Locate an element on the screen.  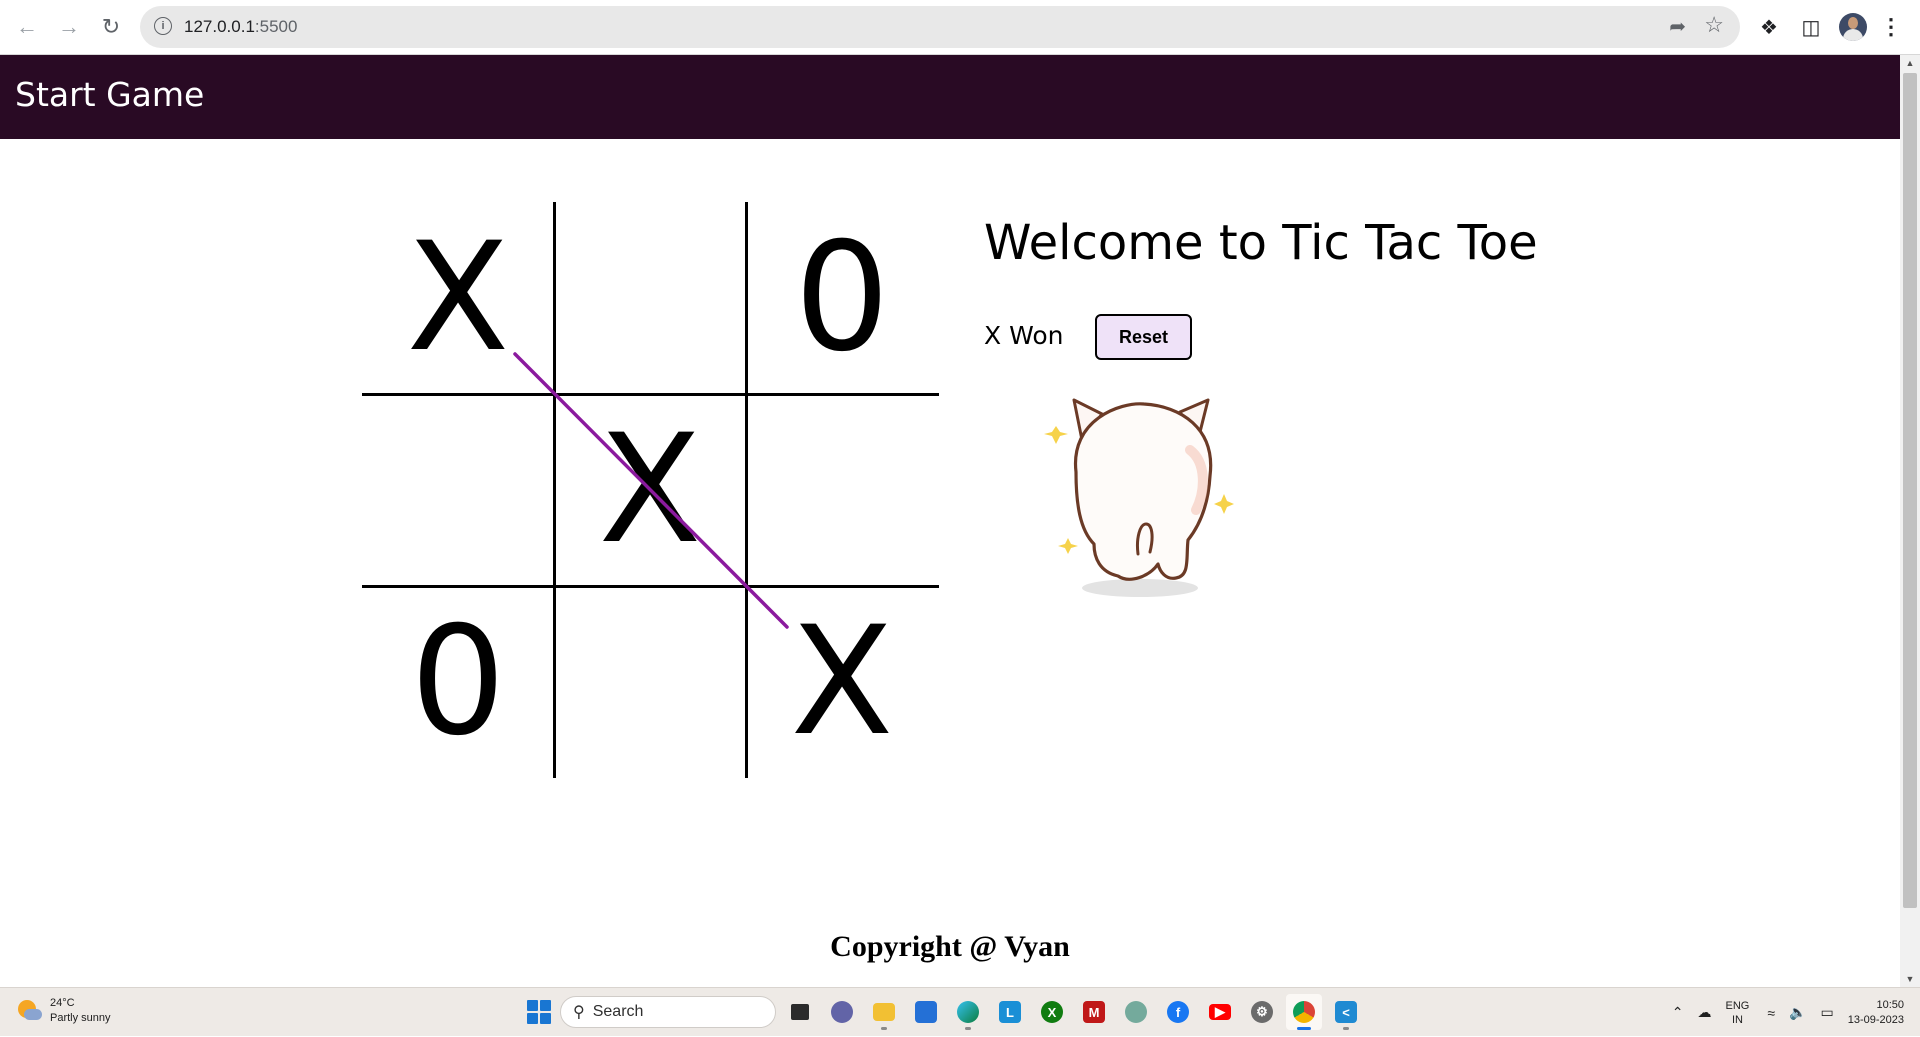
taskbar-search-box: ⚲ Search is located at coordinates (668, 1012).